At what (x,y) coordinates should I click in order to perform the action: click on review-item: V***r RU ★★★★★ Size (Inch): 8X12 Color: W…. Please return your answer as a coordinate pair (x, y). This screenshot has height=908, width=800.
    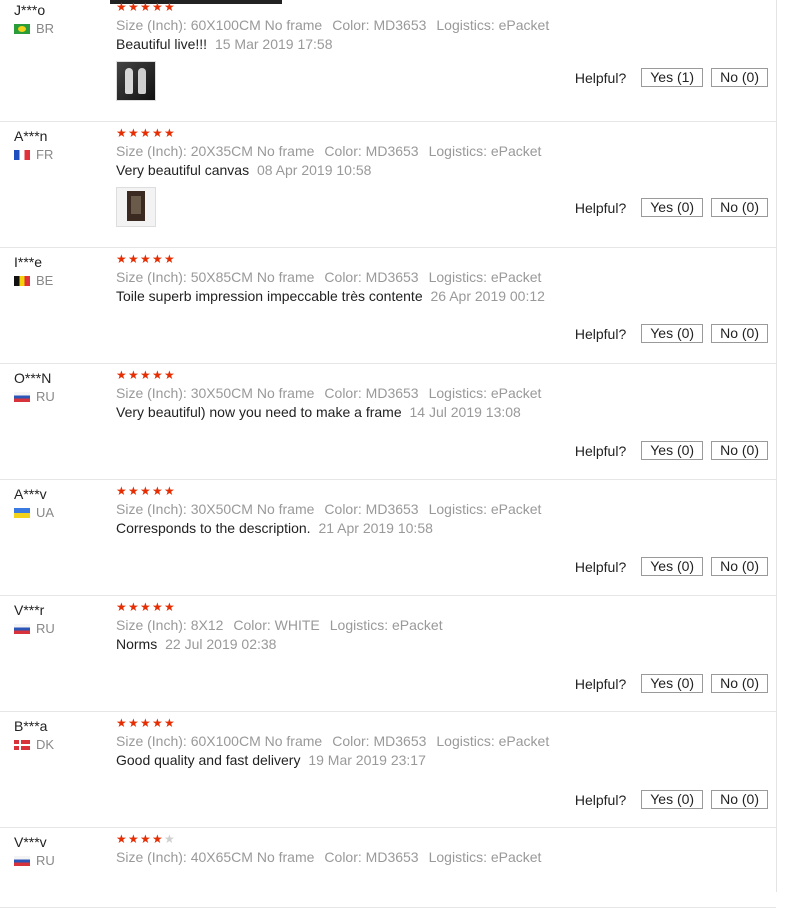
    Looking at the image, I should click on (388, 654).